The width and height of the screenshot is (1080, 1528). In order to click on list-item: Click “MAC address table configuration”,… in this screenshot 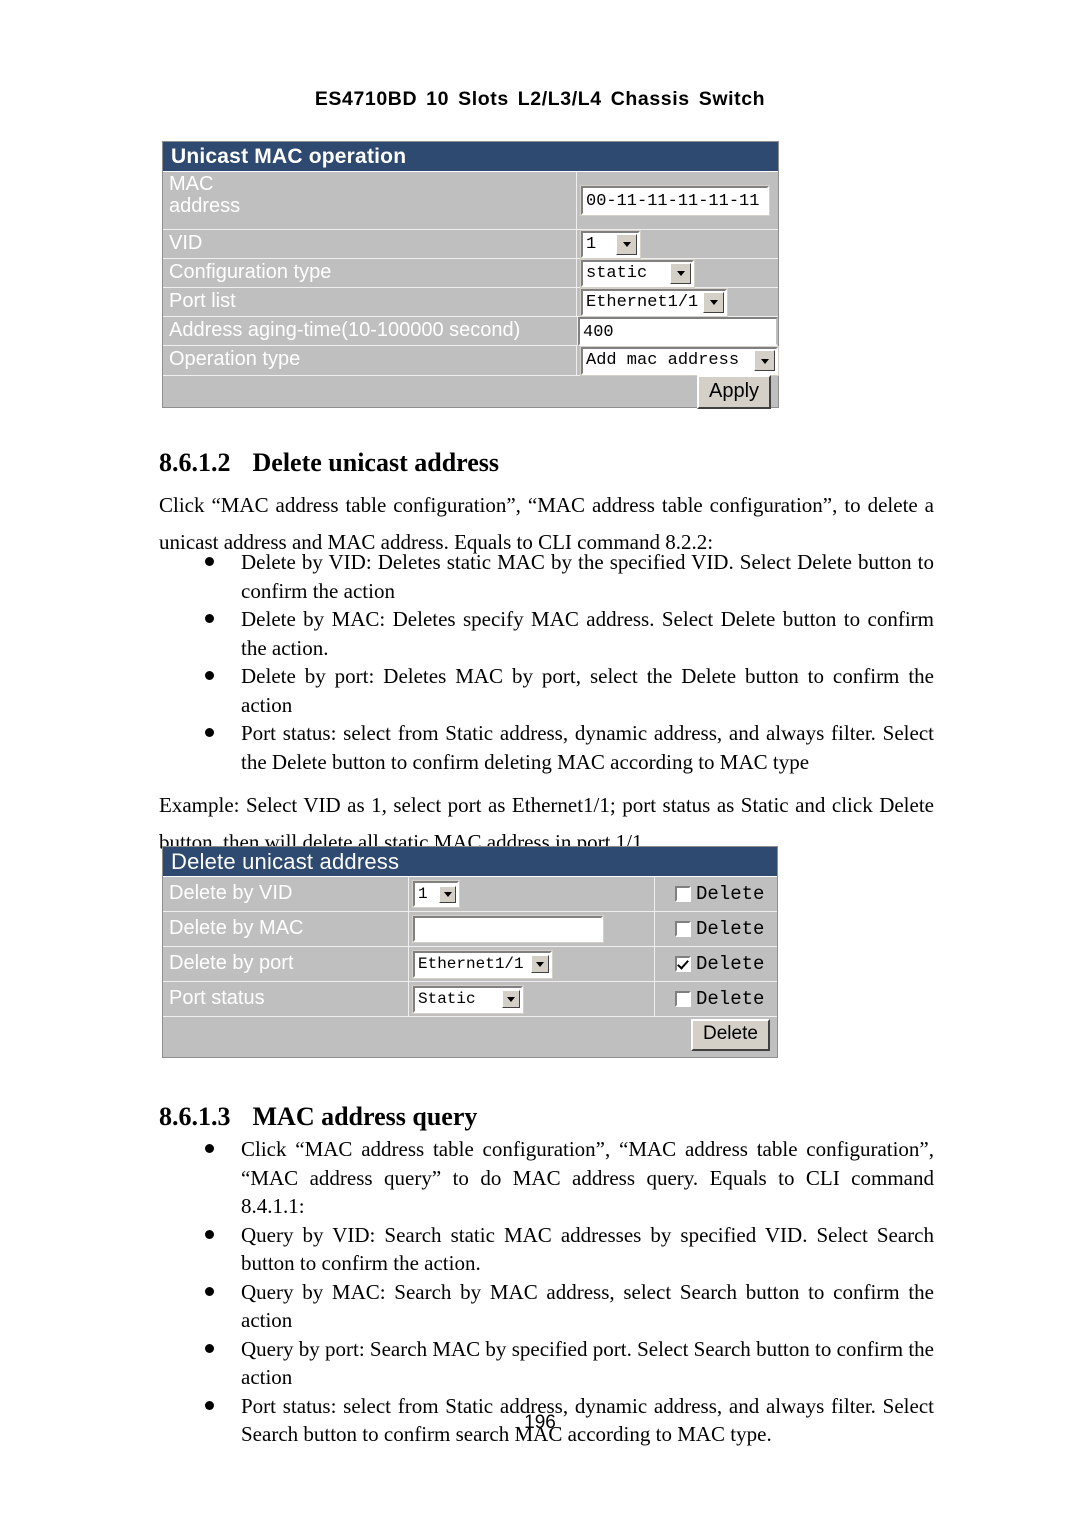, I will do `click(568, 1178)`.